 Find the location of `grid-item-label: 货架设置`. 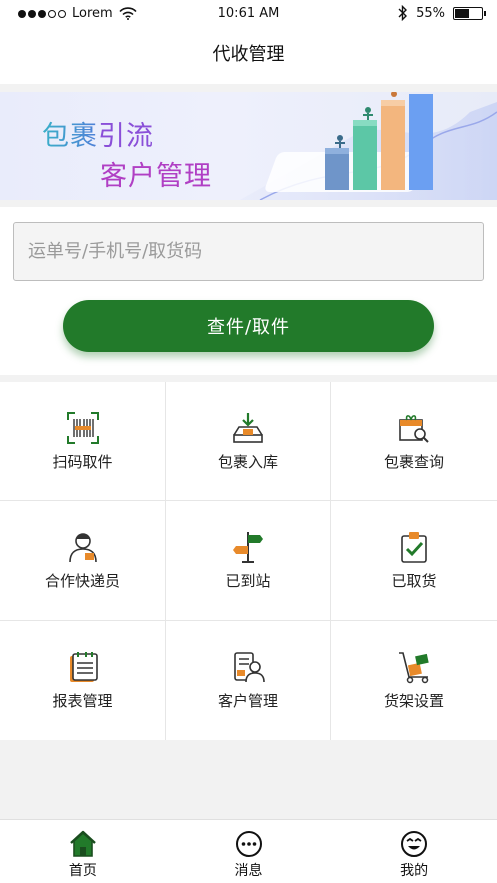

grid-item-label: 货架设置 is located at coordinates (413, 701).